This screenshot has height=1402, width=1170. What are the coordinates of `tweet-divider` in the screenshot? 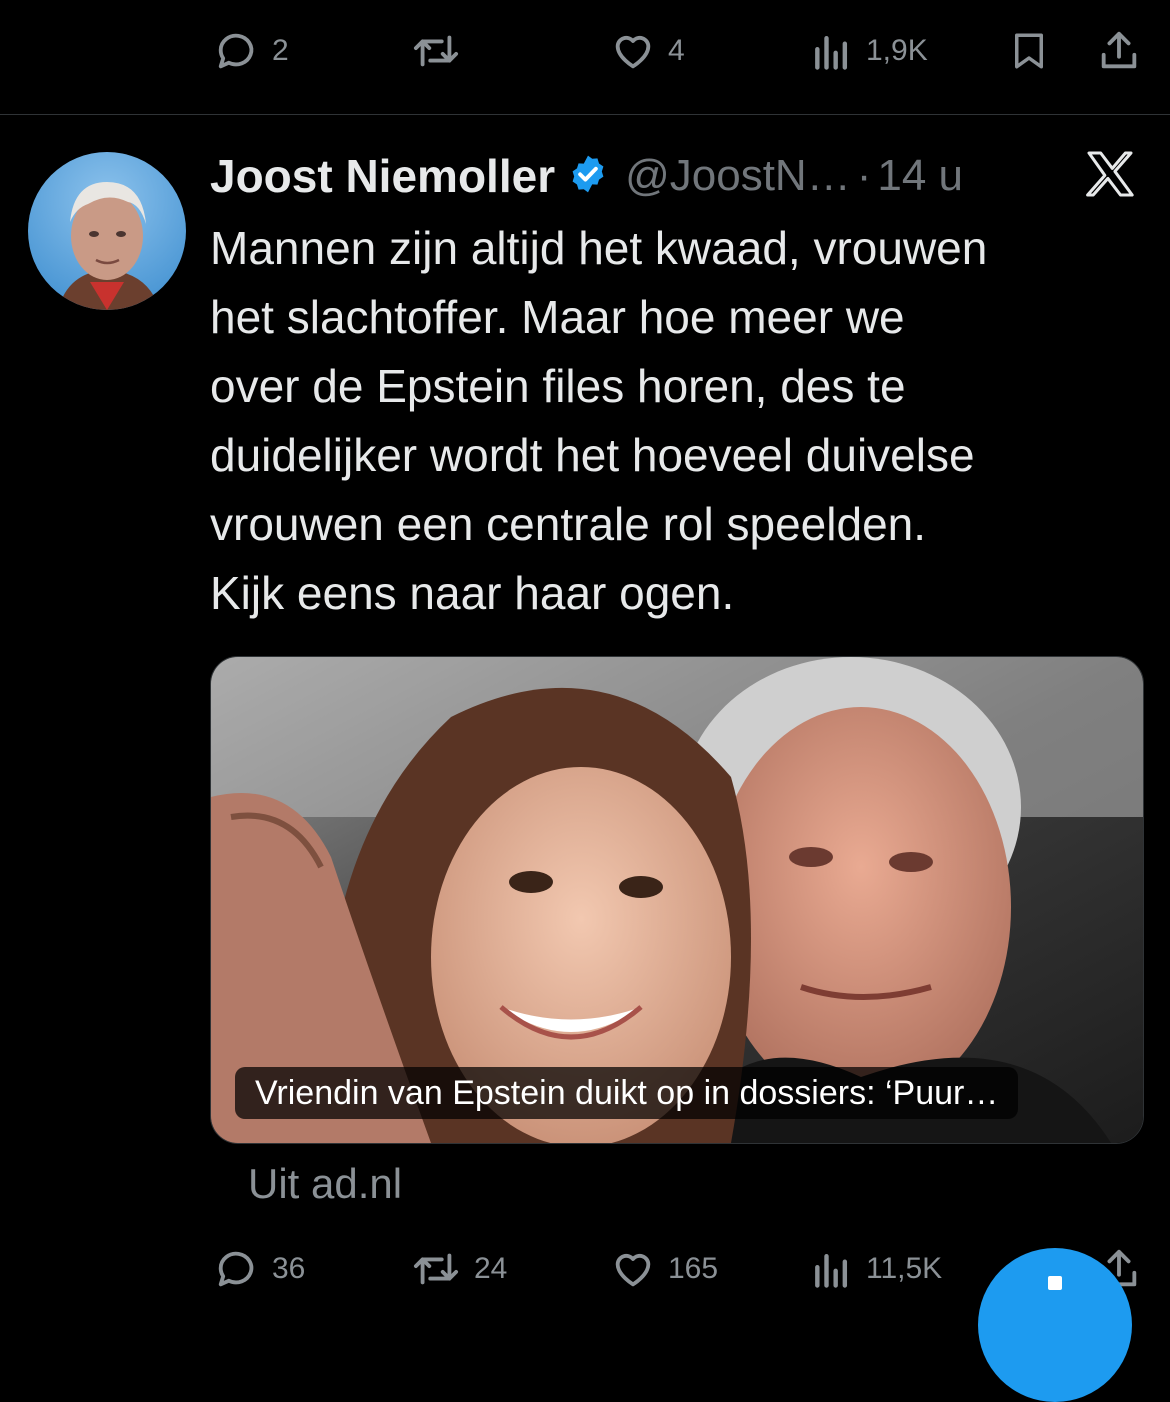 It's located at (585, 114).